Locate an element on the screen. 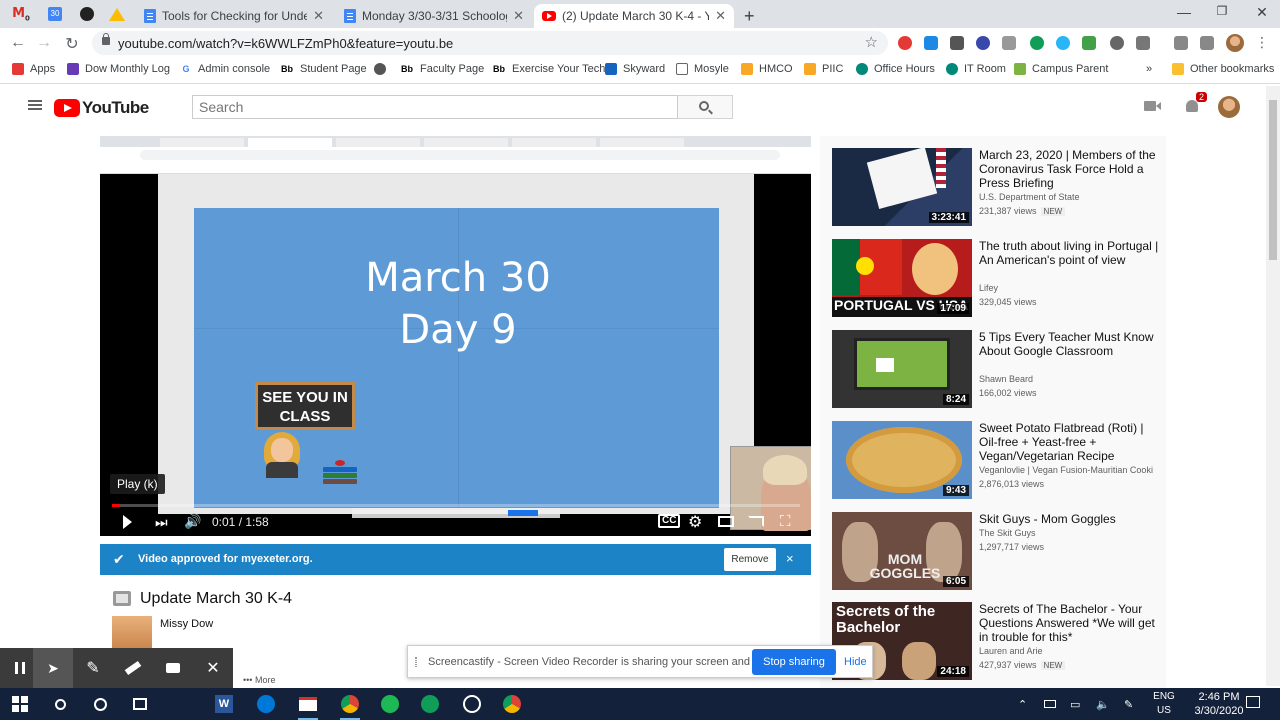 The image size is (1280, 720). bookmarks-overflow-chevron: » is located at coordinates (1149, 69).